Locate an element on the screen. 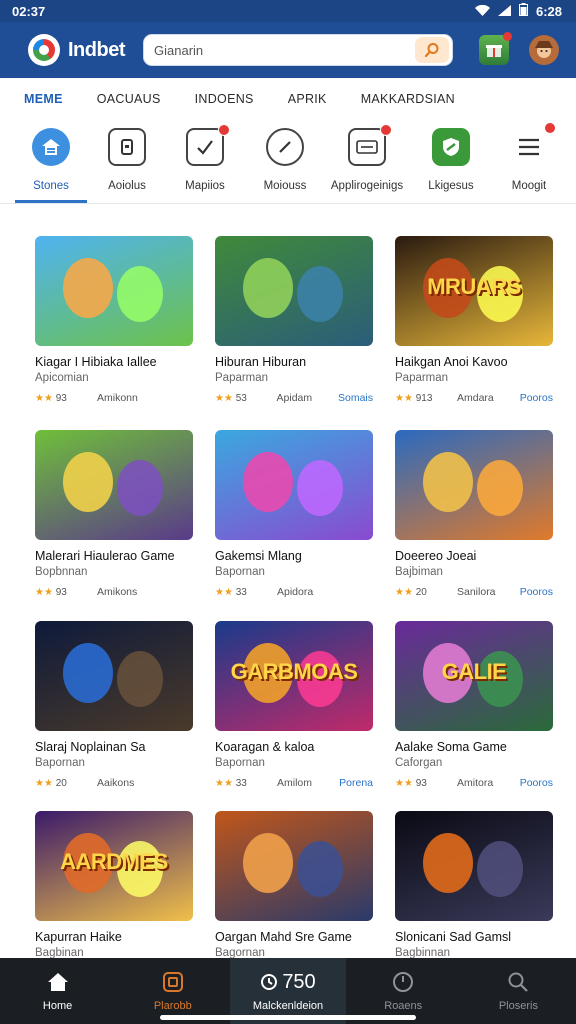  rating: ★★ 33 is located at coordinates (231, 783).